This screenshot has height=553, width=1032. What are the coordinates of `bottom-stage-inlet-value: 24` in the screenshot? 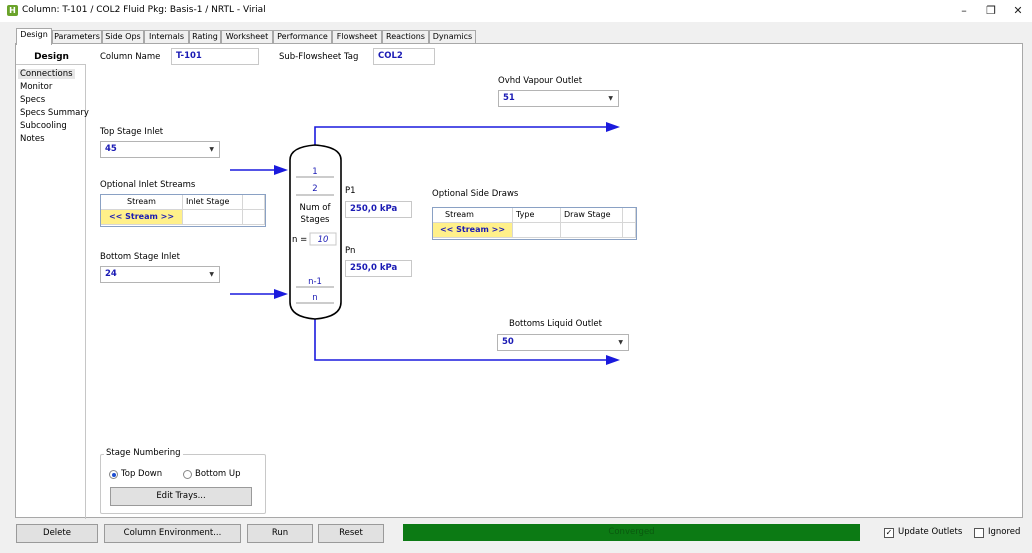 It's located at (111, 274).